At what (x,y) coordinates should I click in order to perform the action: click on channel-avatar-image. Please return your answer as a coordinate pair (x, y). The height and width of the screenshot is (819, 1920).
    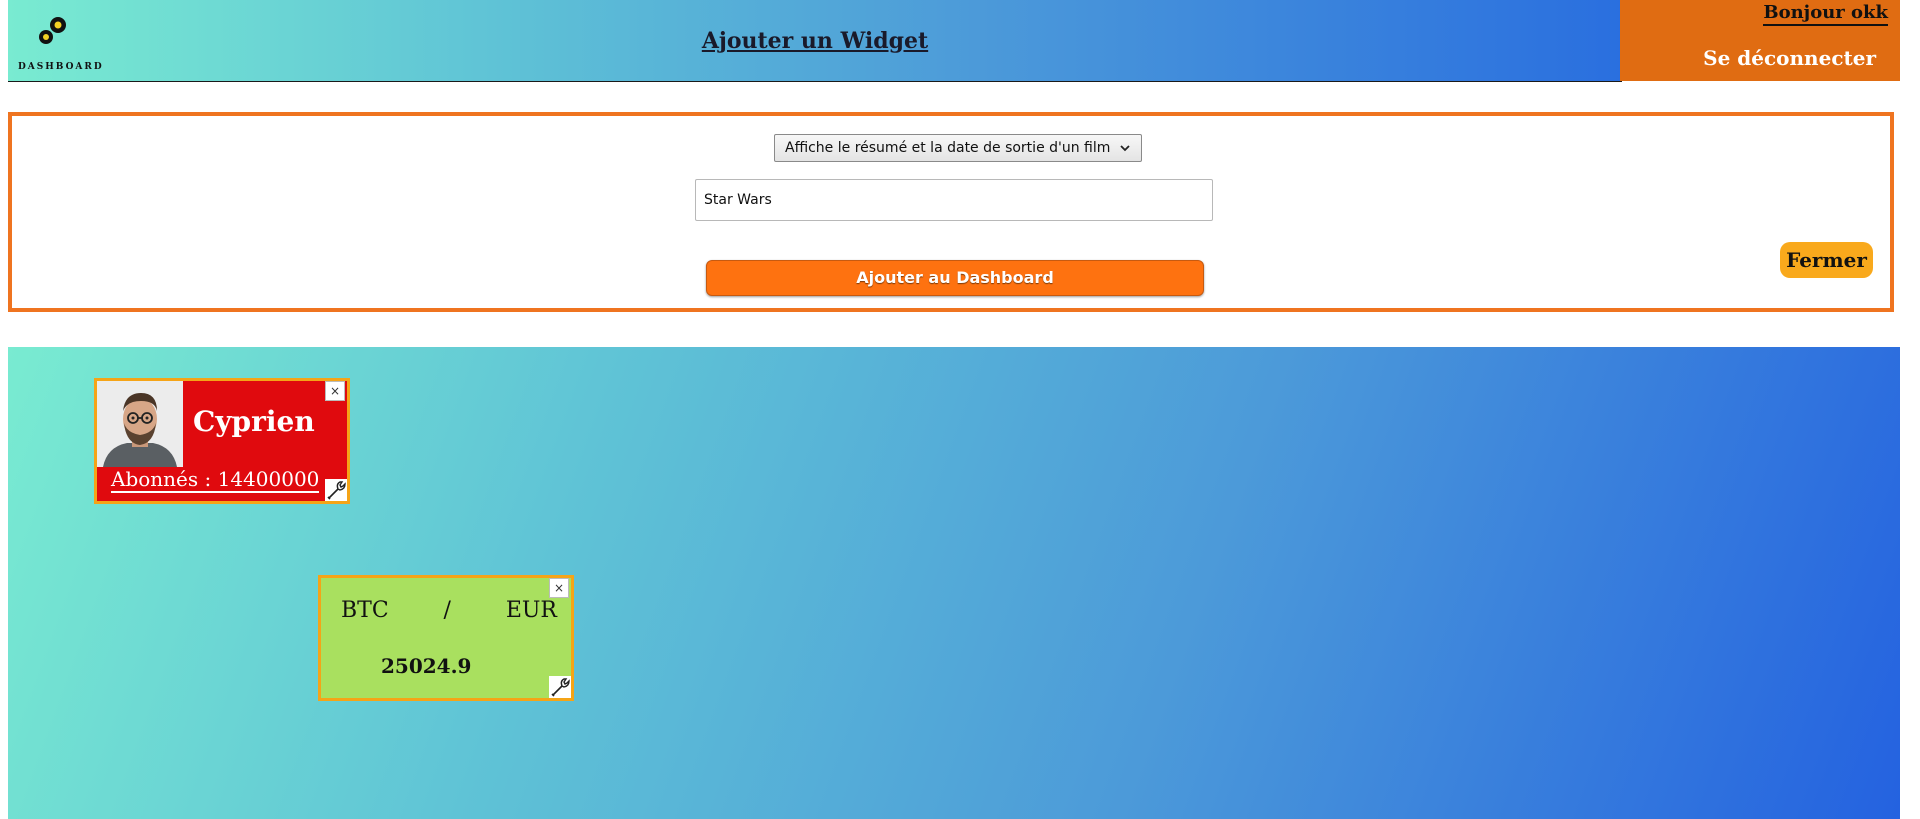
    Looking at the image, I should click on (140, 424).